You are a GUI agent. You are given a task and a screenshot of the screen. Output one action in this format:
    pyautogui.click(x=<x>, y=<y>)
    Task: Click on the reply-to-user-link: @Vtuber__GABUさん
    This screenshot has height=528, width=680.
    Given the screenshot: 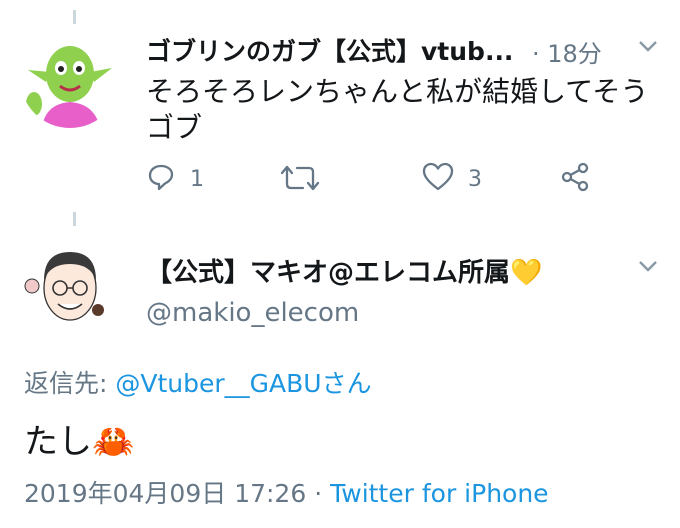 What is the action you would take?
    pyautogui.click(x=243, y=383)
    